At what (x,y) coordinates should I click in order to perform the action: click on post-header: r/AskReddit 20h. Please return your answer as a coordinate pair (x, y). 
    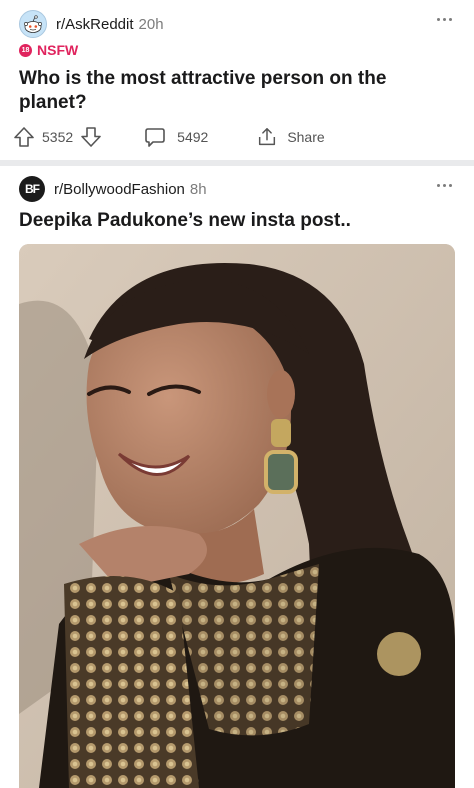
    Looking at the image, I should click on (91, 24).